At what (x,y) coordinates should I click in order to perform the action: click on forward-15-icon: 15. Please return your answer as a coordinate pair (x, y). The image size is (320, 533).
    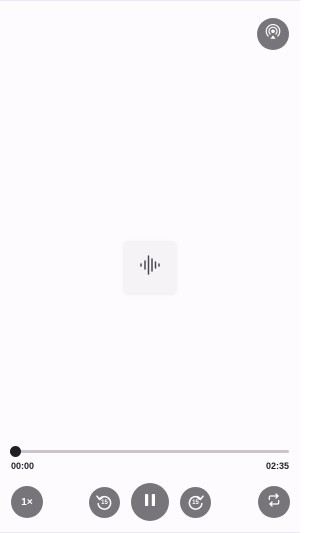
    Looking at the image, I should click on (195, 502).